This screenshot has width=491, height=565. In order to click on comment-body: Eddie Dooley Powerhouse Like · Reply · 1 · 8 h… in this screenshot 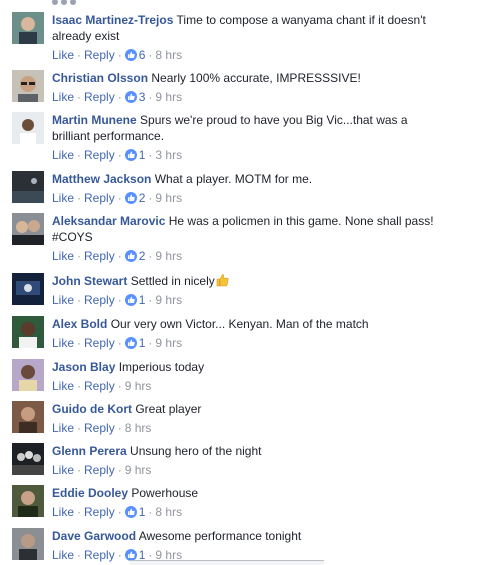, I will do `click(245, 502)`.